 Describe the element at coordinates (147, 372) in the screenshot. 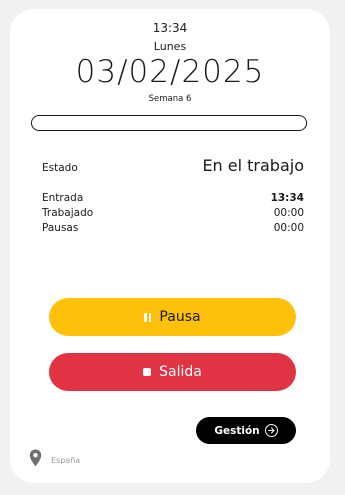

I see `stop-icon` at that location.